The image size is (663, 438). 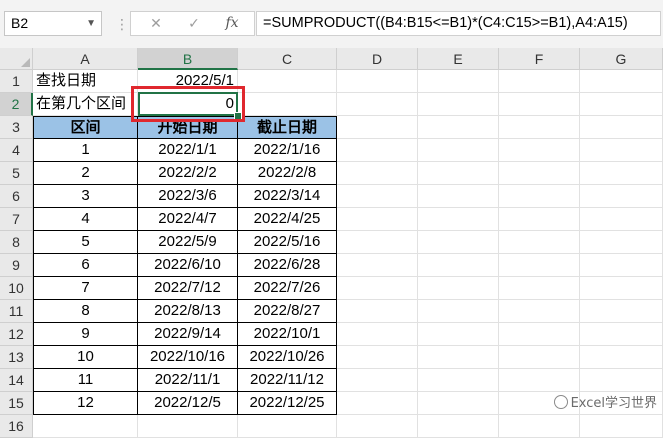 What do you see at coordinates (377, 242) in the screenshot?
I see `cell-d8` at bounding box center [377, 242].